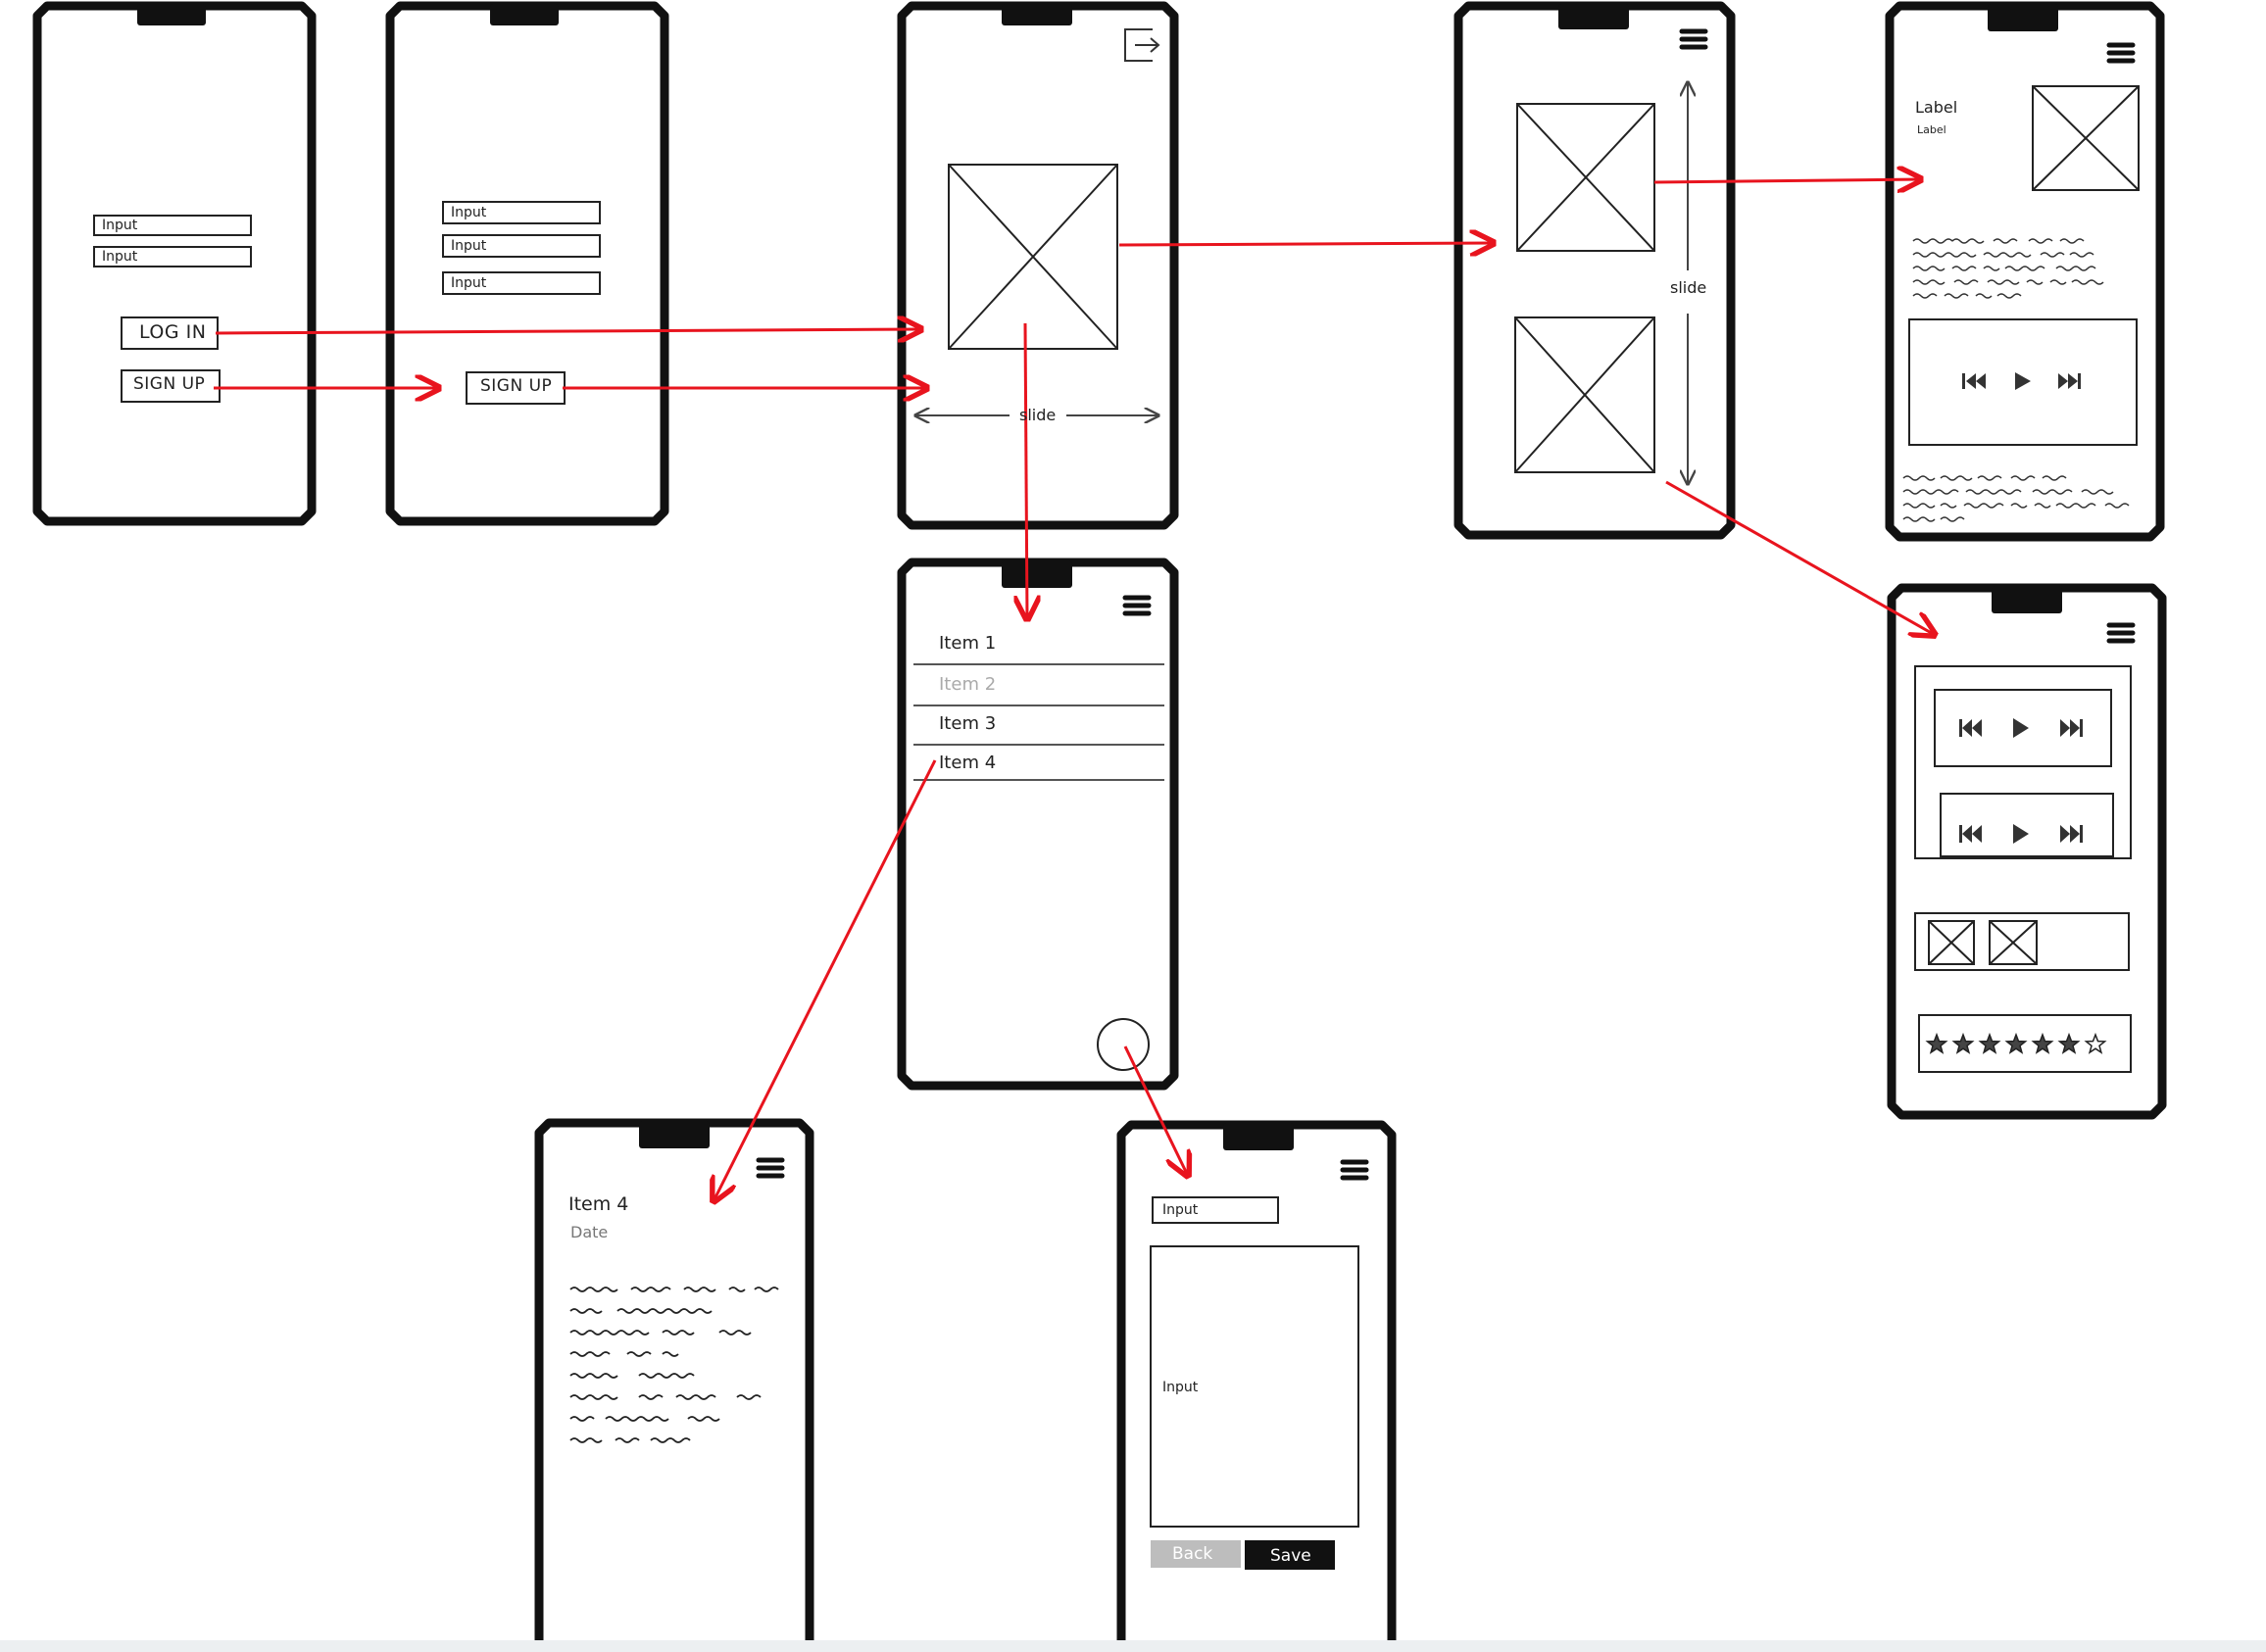 This screenshot has height=1652, width=2266. What do you see at coordinates (1038, 415) in the screenshot?
I see `home-slide-label: slide` at bounding box center [1038, 415].